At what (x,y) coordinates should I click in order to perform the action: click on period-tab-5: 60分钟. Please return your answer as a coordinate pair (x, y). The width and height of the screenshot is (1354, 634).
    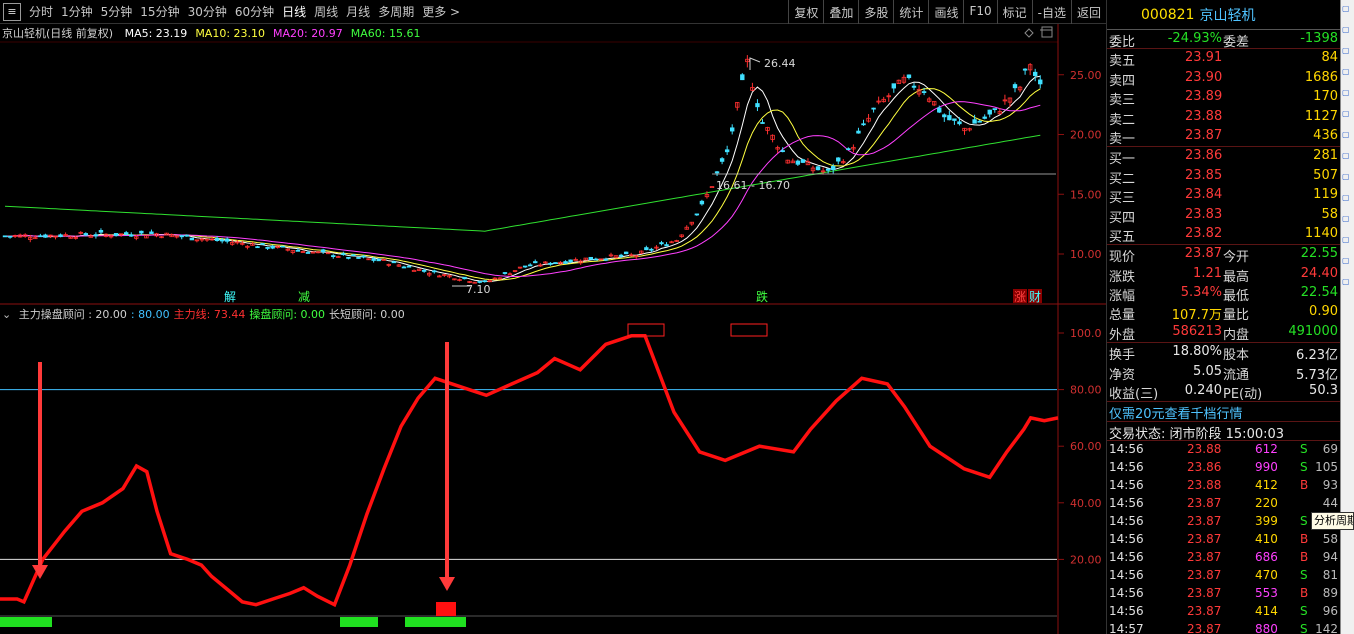
    Looking at the image, I should click on (254, 11).